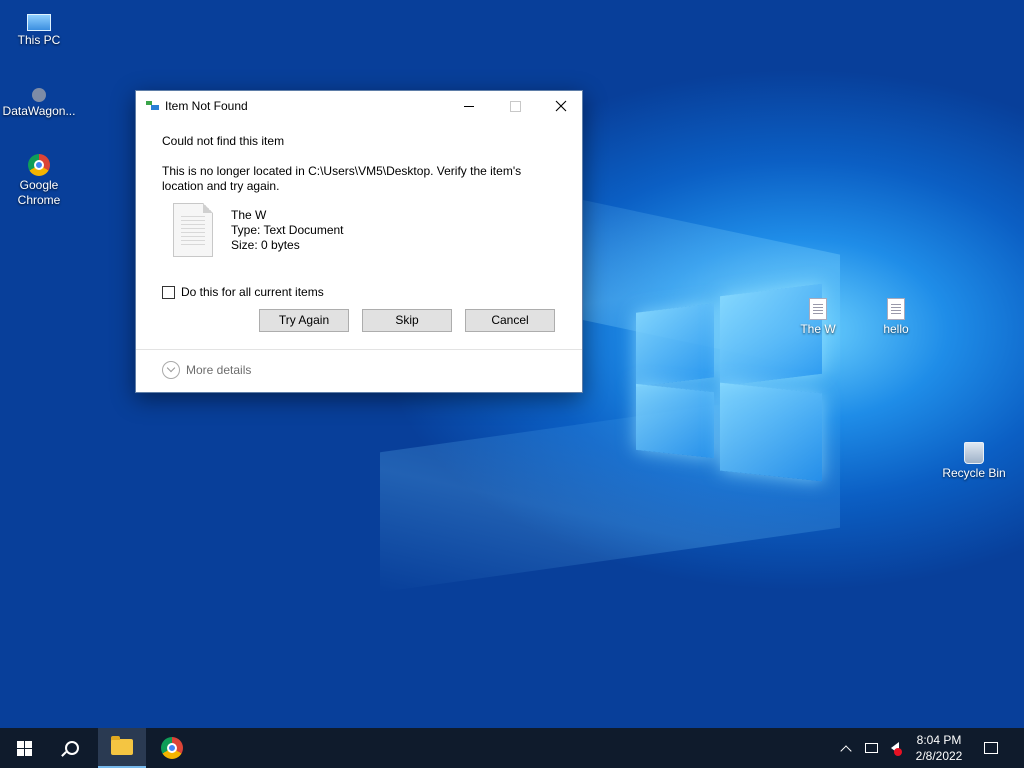  Describe the element at coordinates (939, 740) in the screenshot. I see `clock-time: 8:04 PM` at that location.